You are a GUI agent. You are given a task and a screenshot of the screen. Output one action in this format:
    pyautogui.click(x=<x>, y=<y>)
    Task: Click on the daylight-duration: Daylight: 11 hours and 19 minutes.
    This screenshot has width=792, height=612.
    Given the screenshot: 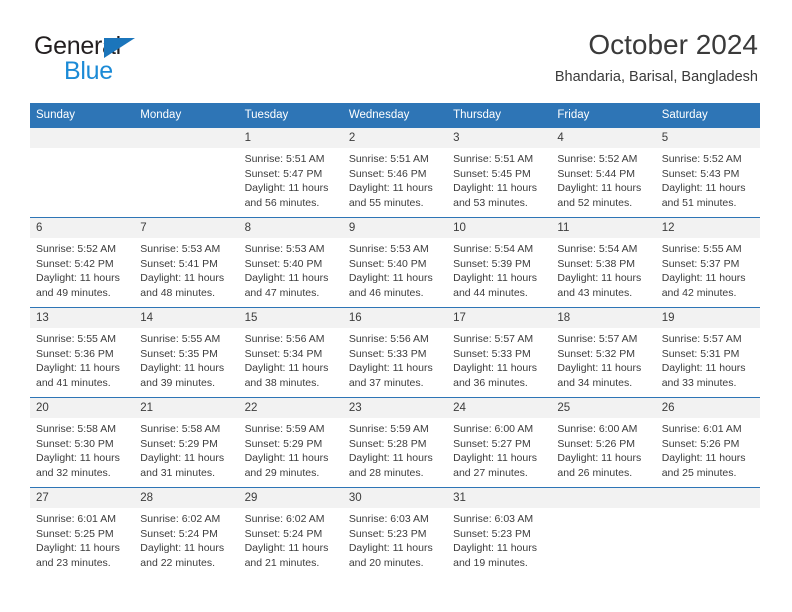 What is the action you would take?
    pyautogui.click(x=495, y=555)
    